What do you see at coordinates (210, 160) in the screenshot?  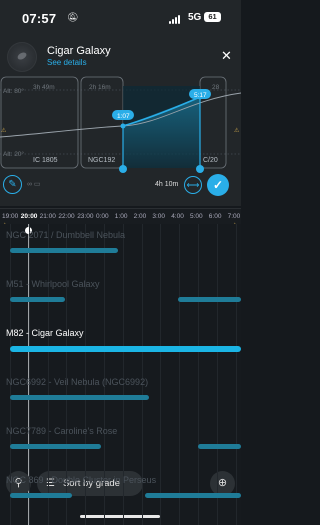 I see `svg-text: C/20` at bounding box center [210, 160].